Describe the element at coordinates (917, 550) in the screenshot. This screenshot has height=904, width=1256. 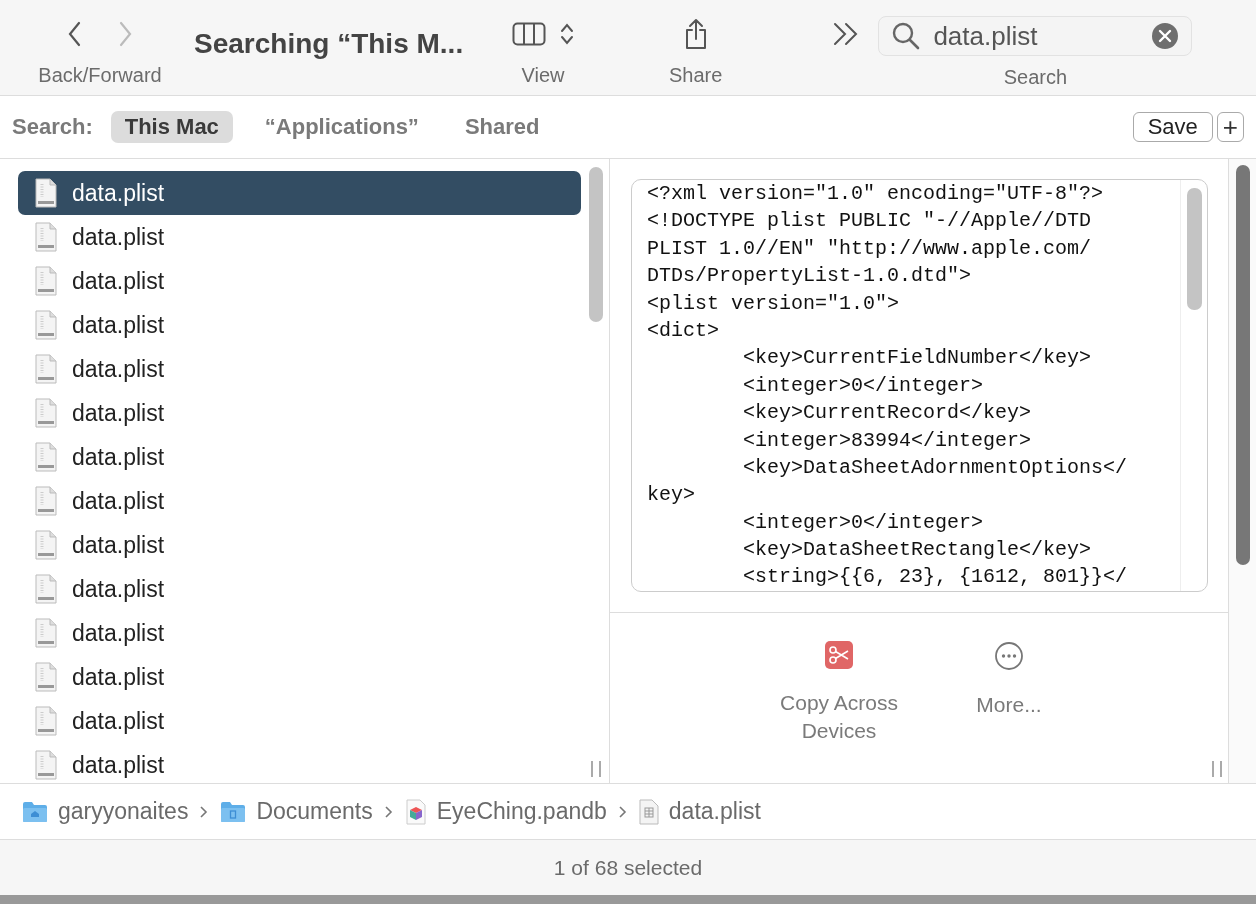
I see `code-line: <key>DataSheetRectangle</key>` at that location.